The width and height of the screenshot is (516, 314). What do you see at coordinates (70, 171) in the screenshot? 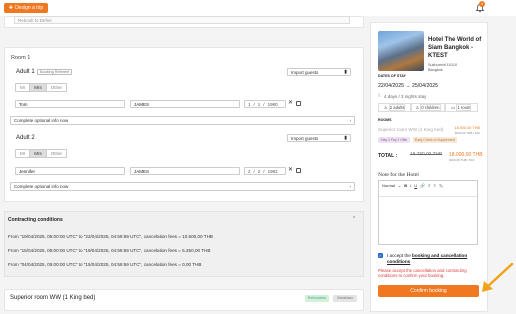
I see `first-name-field-2: Jennifer` at bounding box center [70, 171].